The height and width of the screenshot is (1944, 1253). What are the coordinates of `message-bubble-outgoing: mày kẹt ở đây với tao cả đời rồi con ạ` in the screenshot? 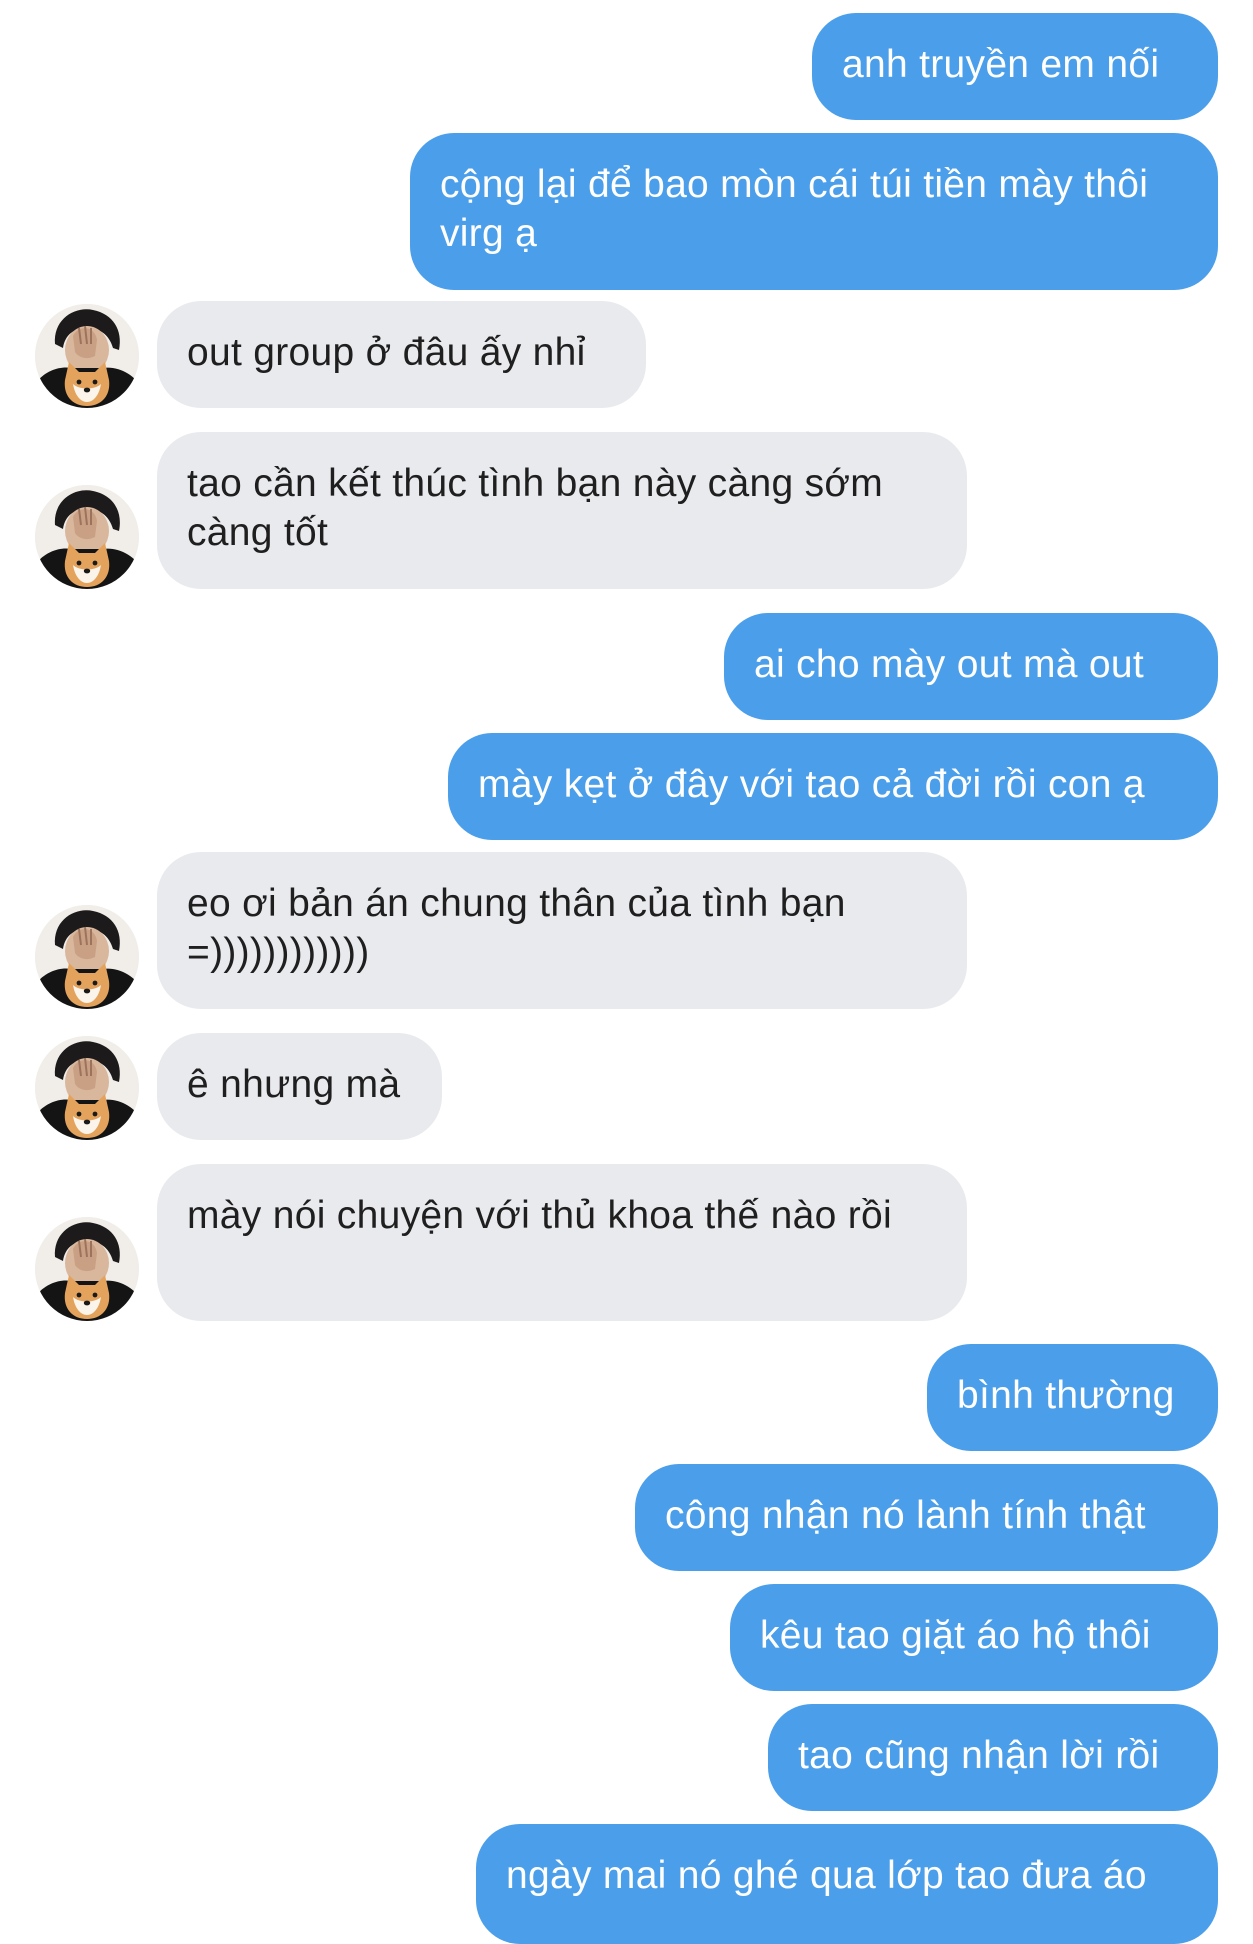 It's located at (833, 786).